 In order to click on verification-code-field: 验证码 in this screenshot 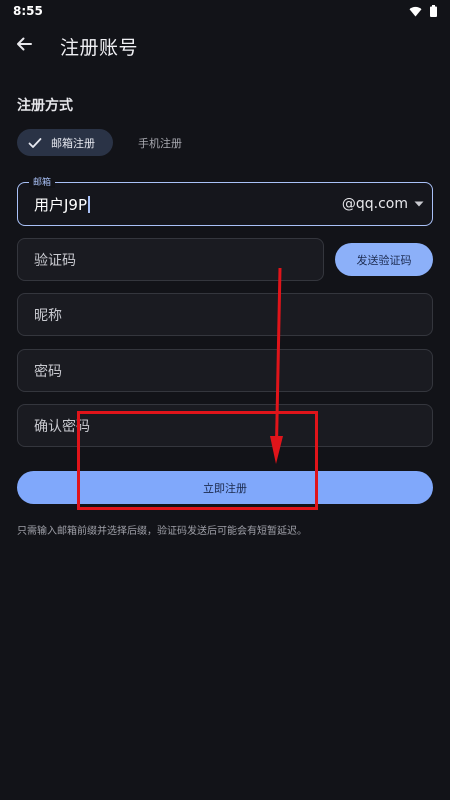, I will do `click(170, 259)`.